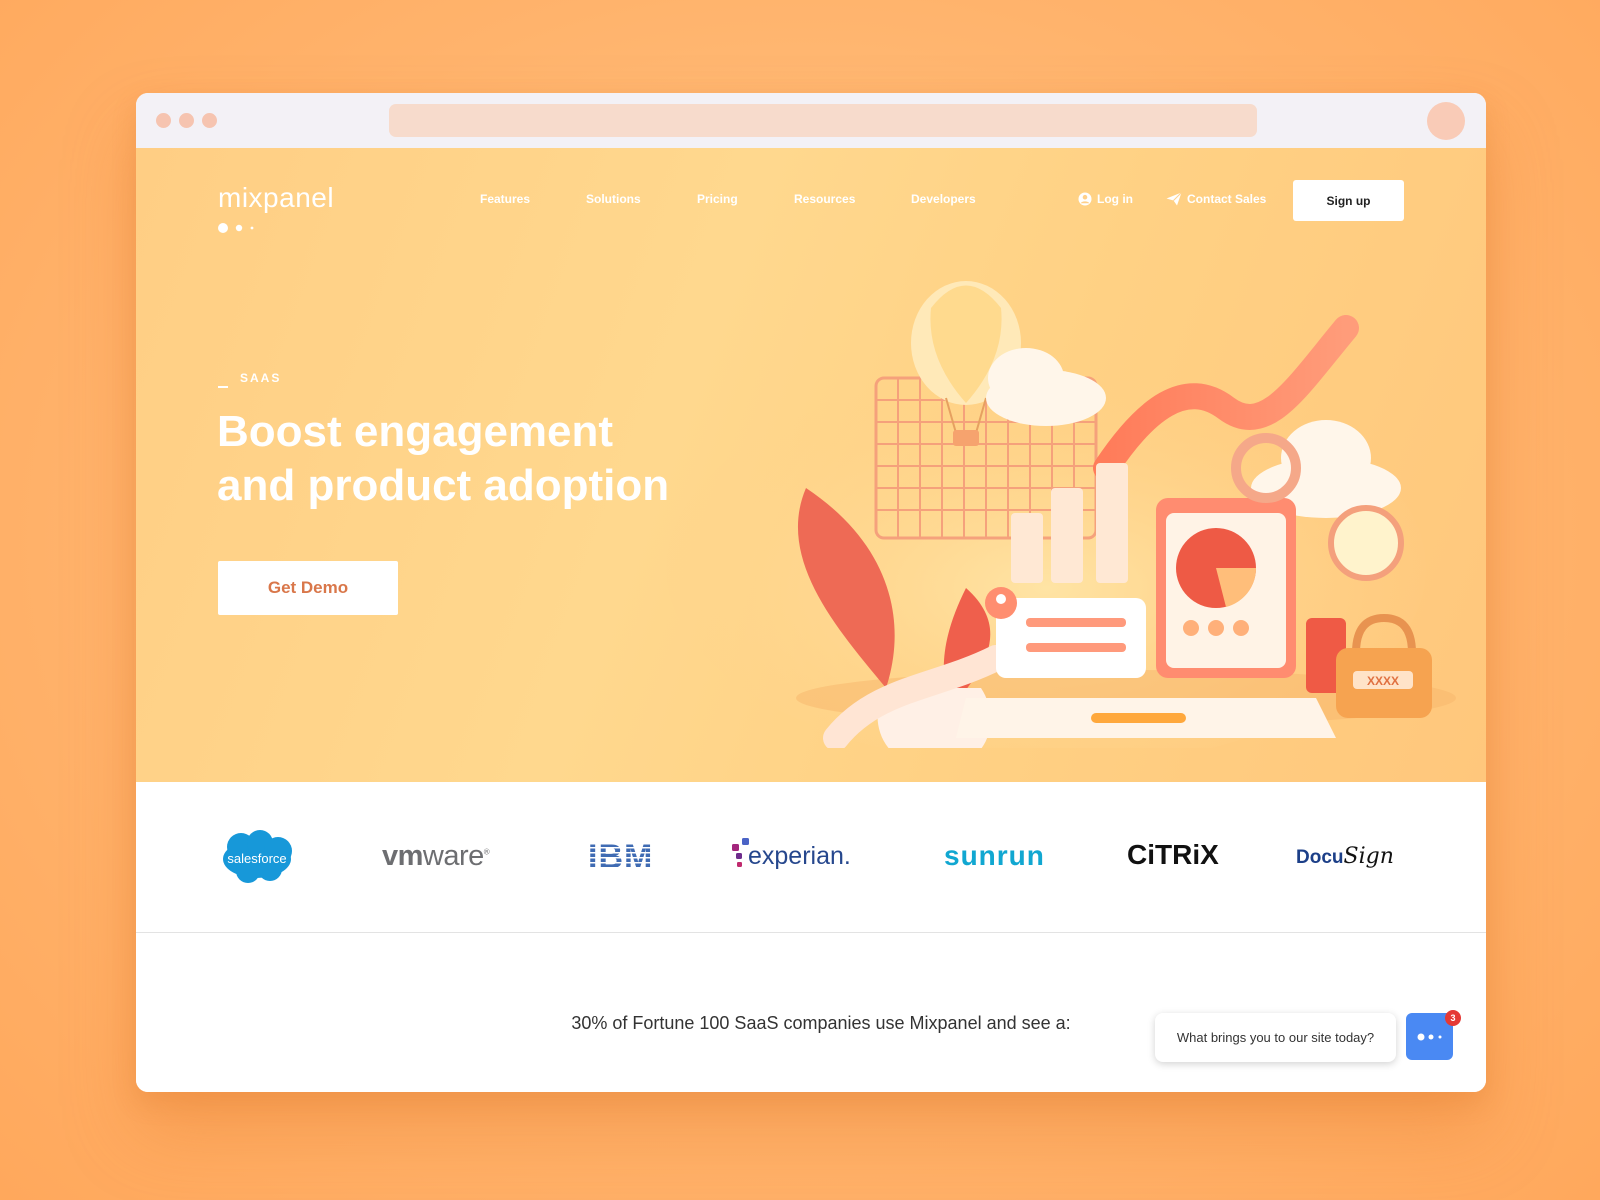 Image resolution: width=1600 pixels, height=1200 pixels. I want to click on hero-headline: Boost engagement and product adoption, so click(452, 459).